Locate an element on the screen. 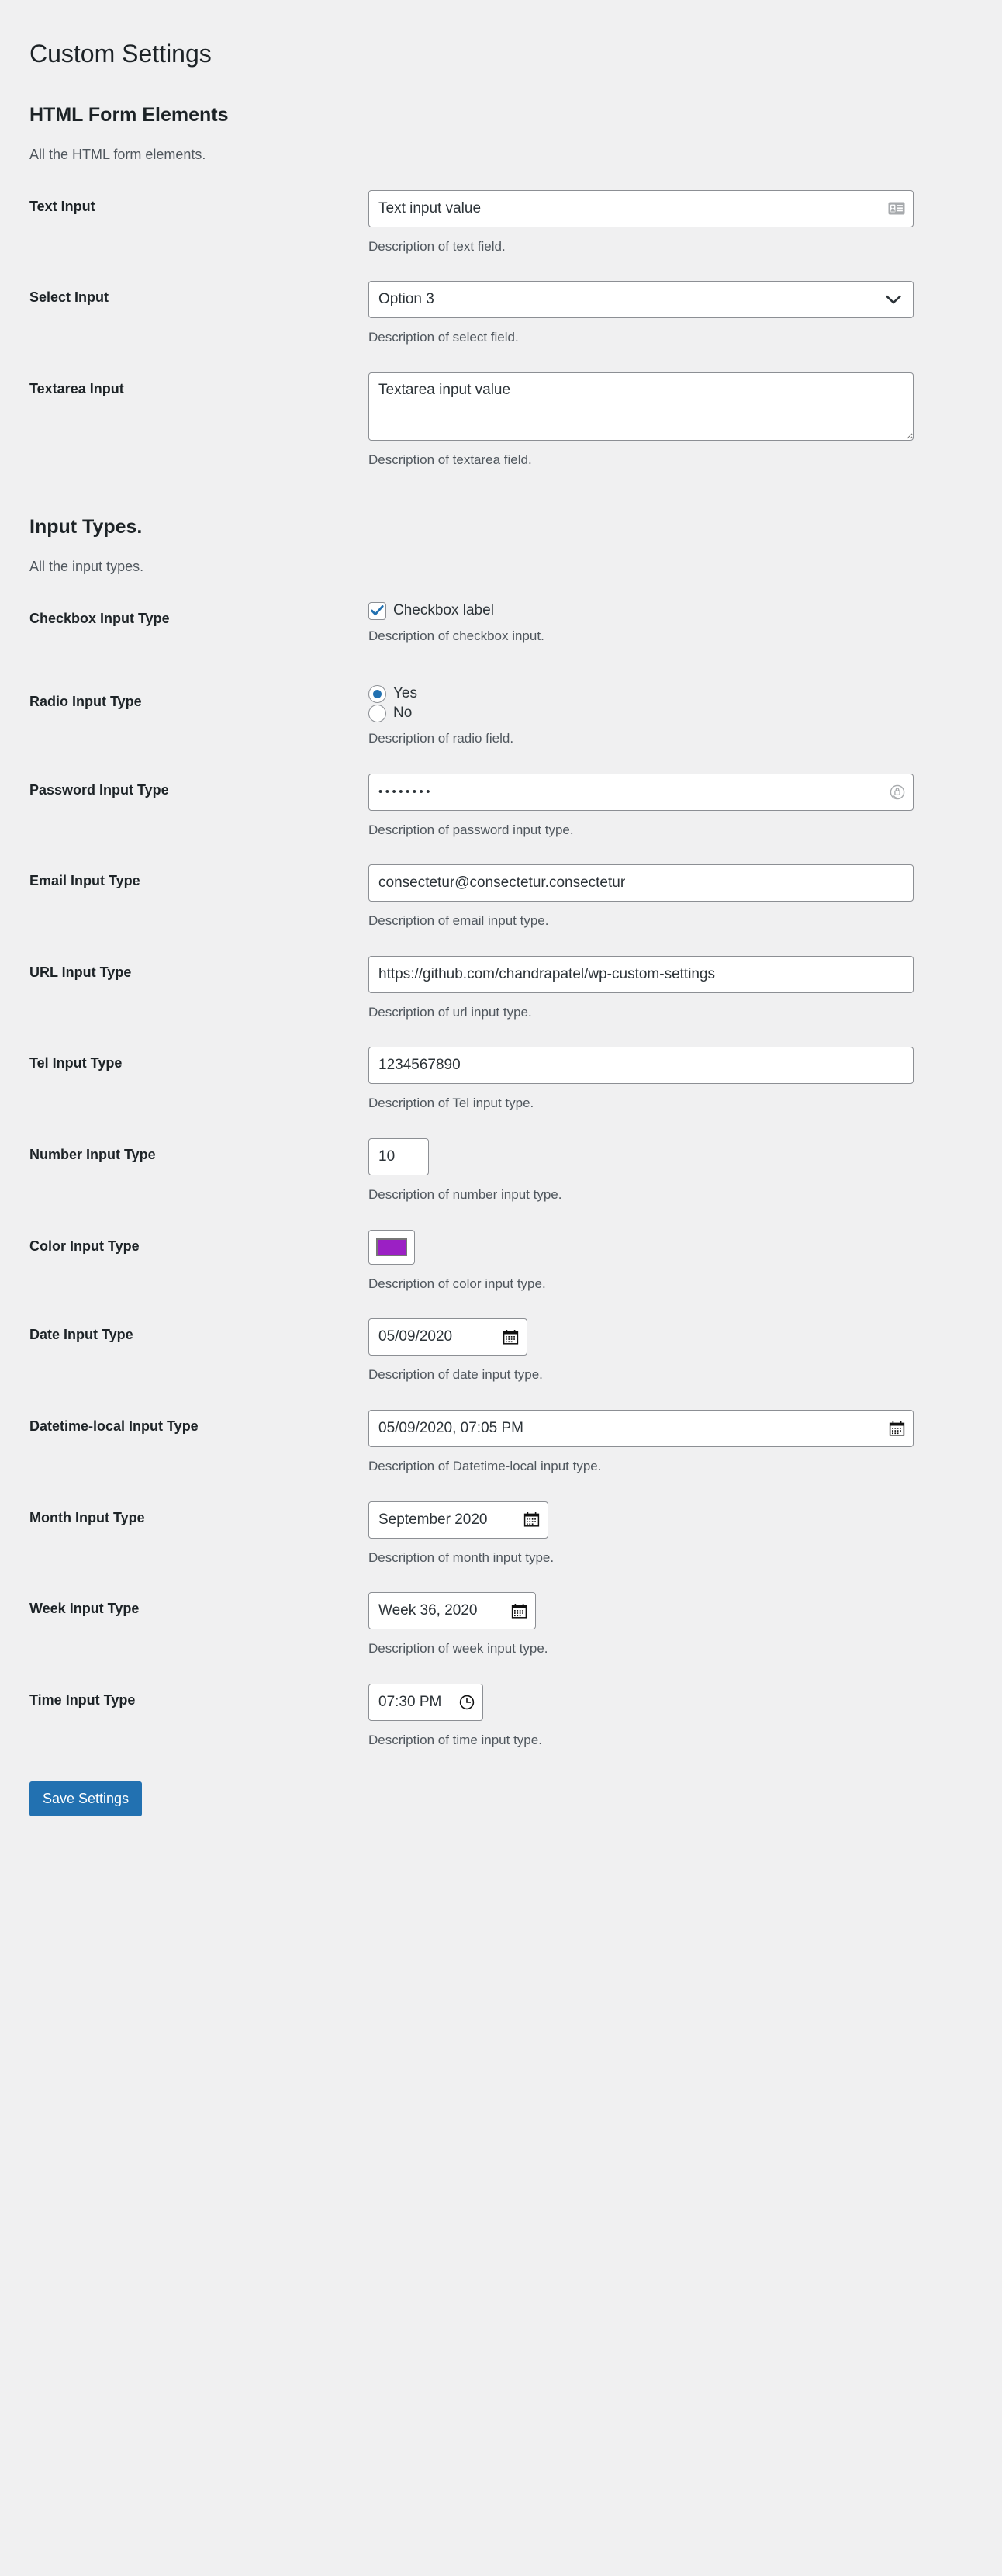  radio-group: Yes No is located at coordinates (677, 703).